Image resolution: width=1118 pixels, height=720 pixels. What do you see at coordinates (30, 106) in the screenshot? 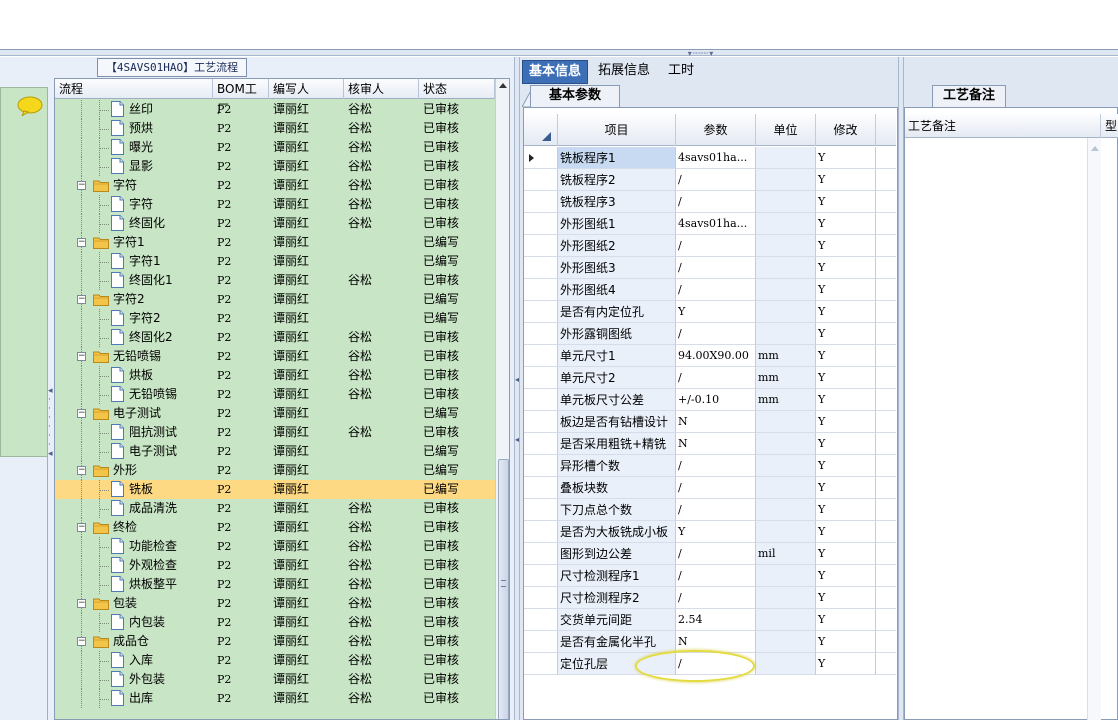
I see `chat-bubble-icon` at bounding box center [30, 106].